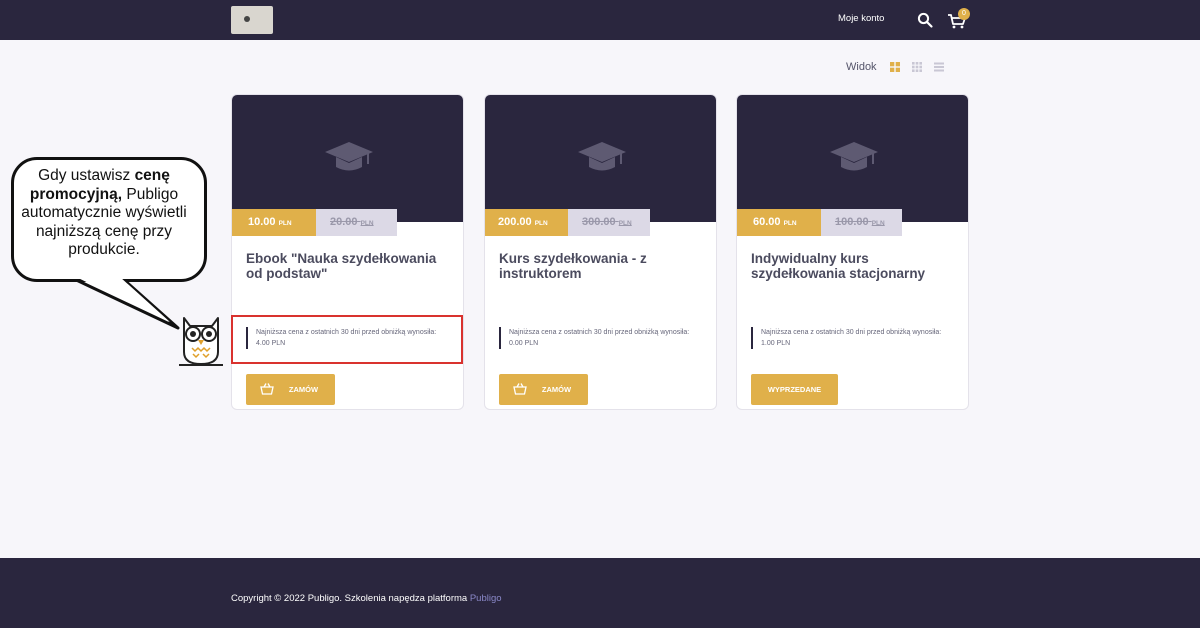 The image size is (1200, 628). Describe the element at coordinates (861, 67) in the screenshot. I see `view-label: Widok` at that location.